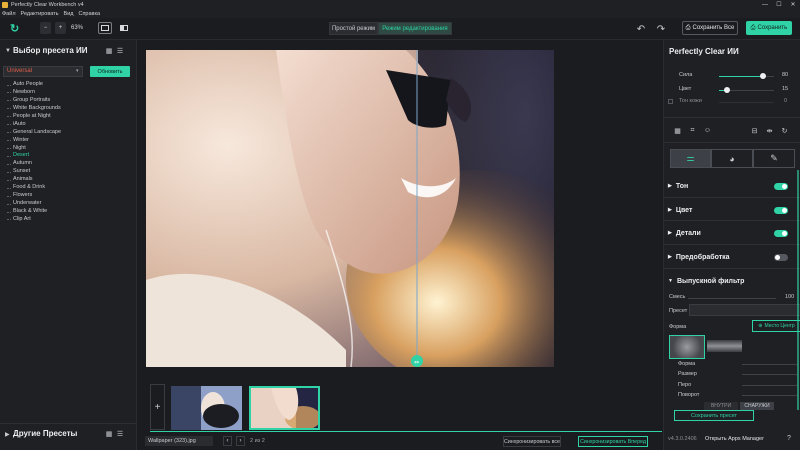  I want to click on divider, so click(732, 268).